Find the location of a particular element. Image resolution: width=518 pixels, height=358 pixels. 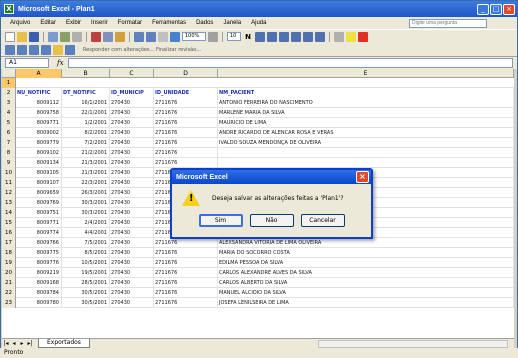

previous-comment-icon is located at coordinates (34, 49).